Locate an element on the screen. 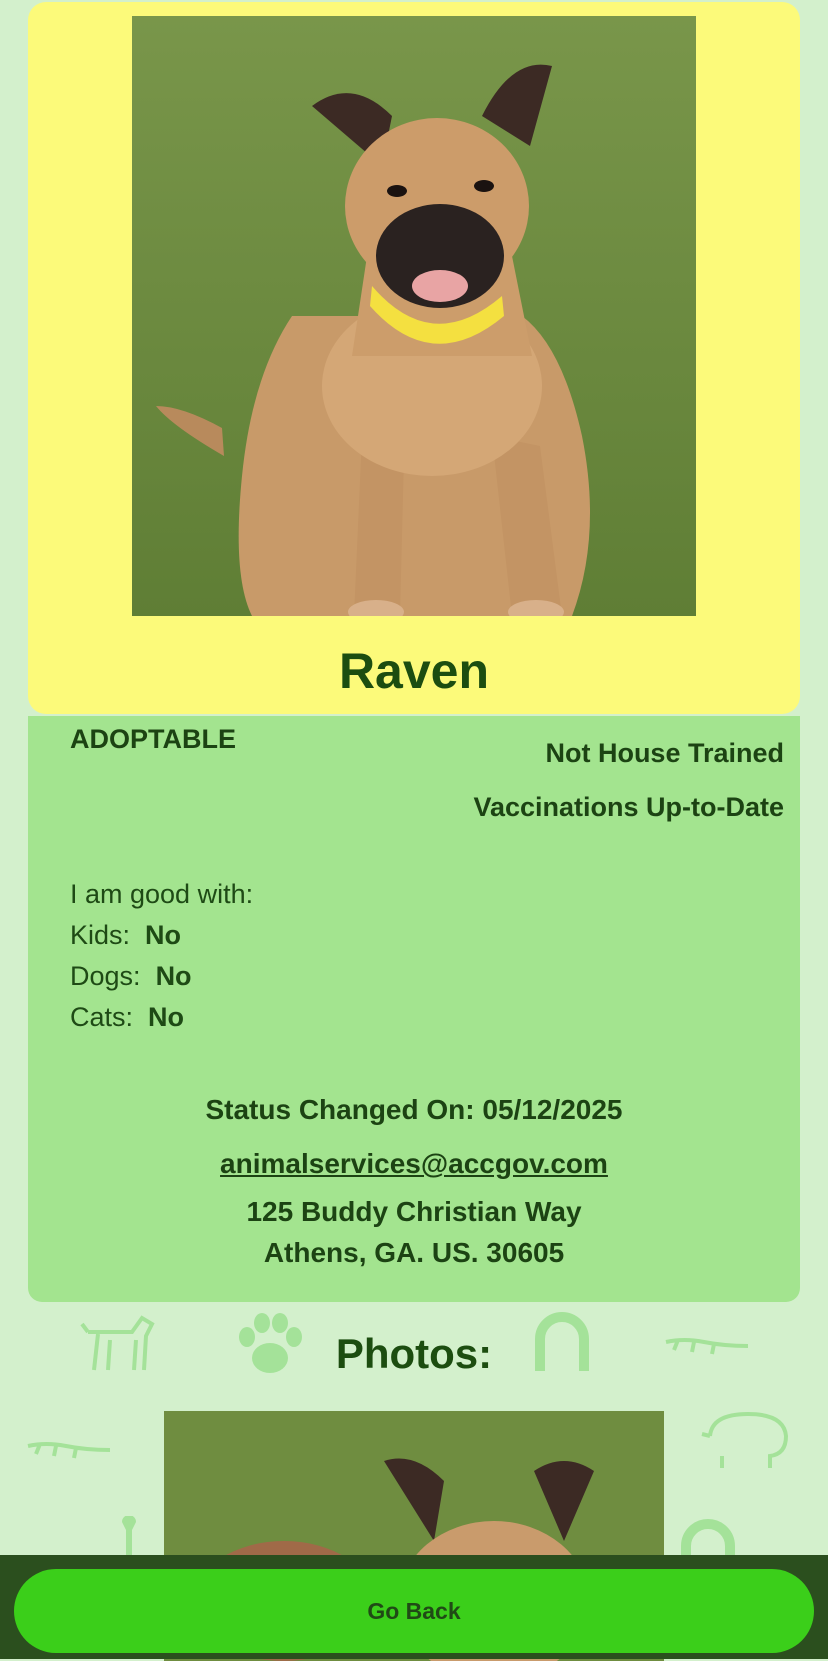 This screenshot has height=1661, width=828. dogs-value: No is located at coordinates (173, 976).